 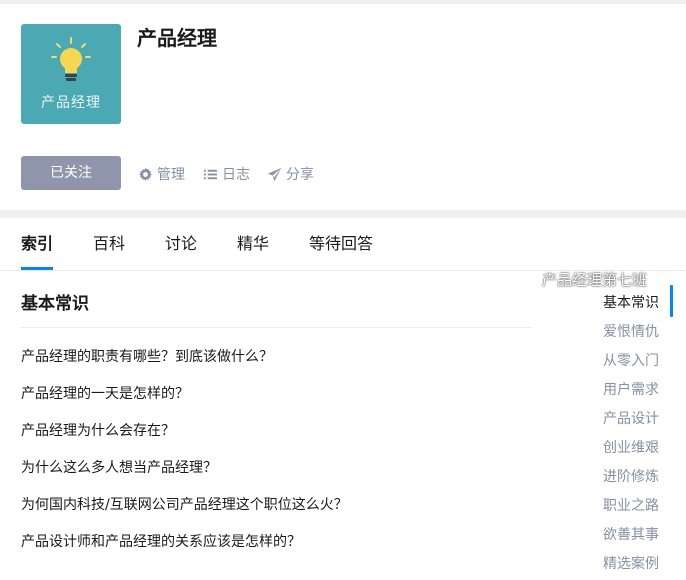 I want to click on side-nav-item: 爱恨情仇, so click(x=631, y=331).